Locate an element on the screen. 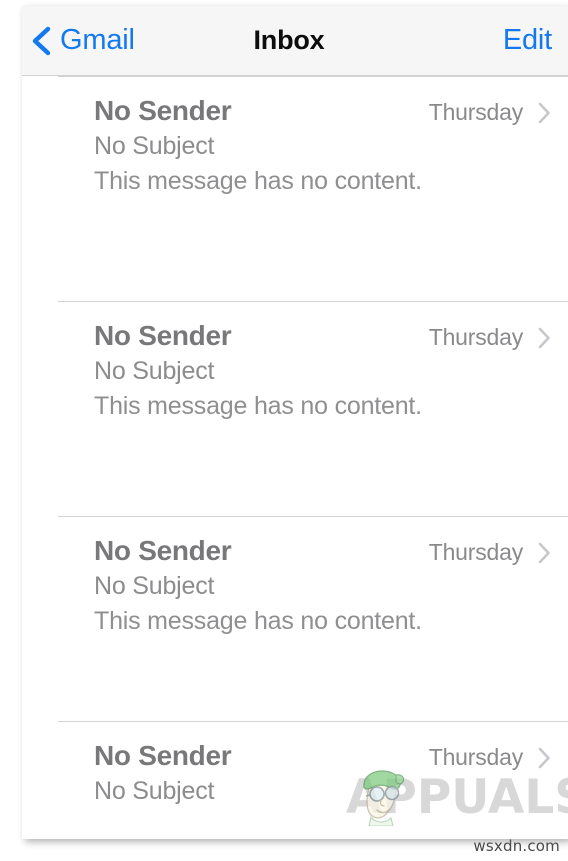  navigation-bar: Gmail Inbox Edit is located at coordinates (295, 41).